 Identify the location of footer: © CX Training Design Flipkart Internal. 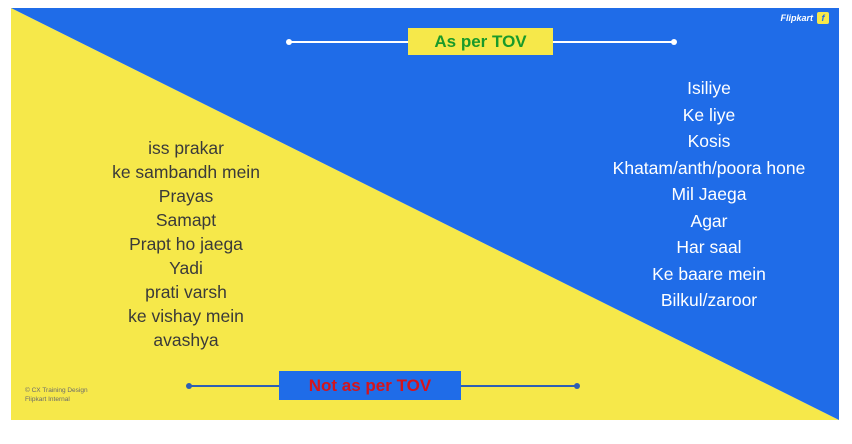
(56, 395).